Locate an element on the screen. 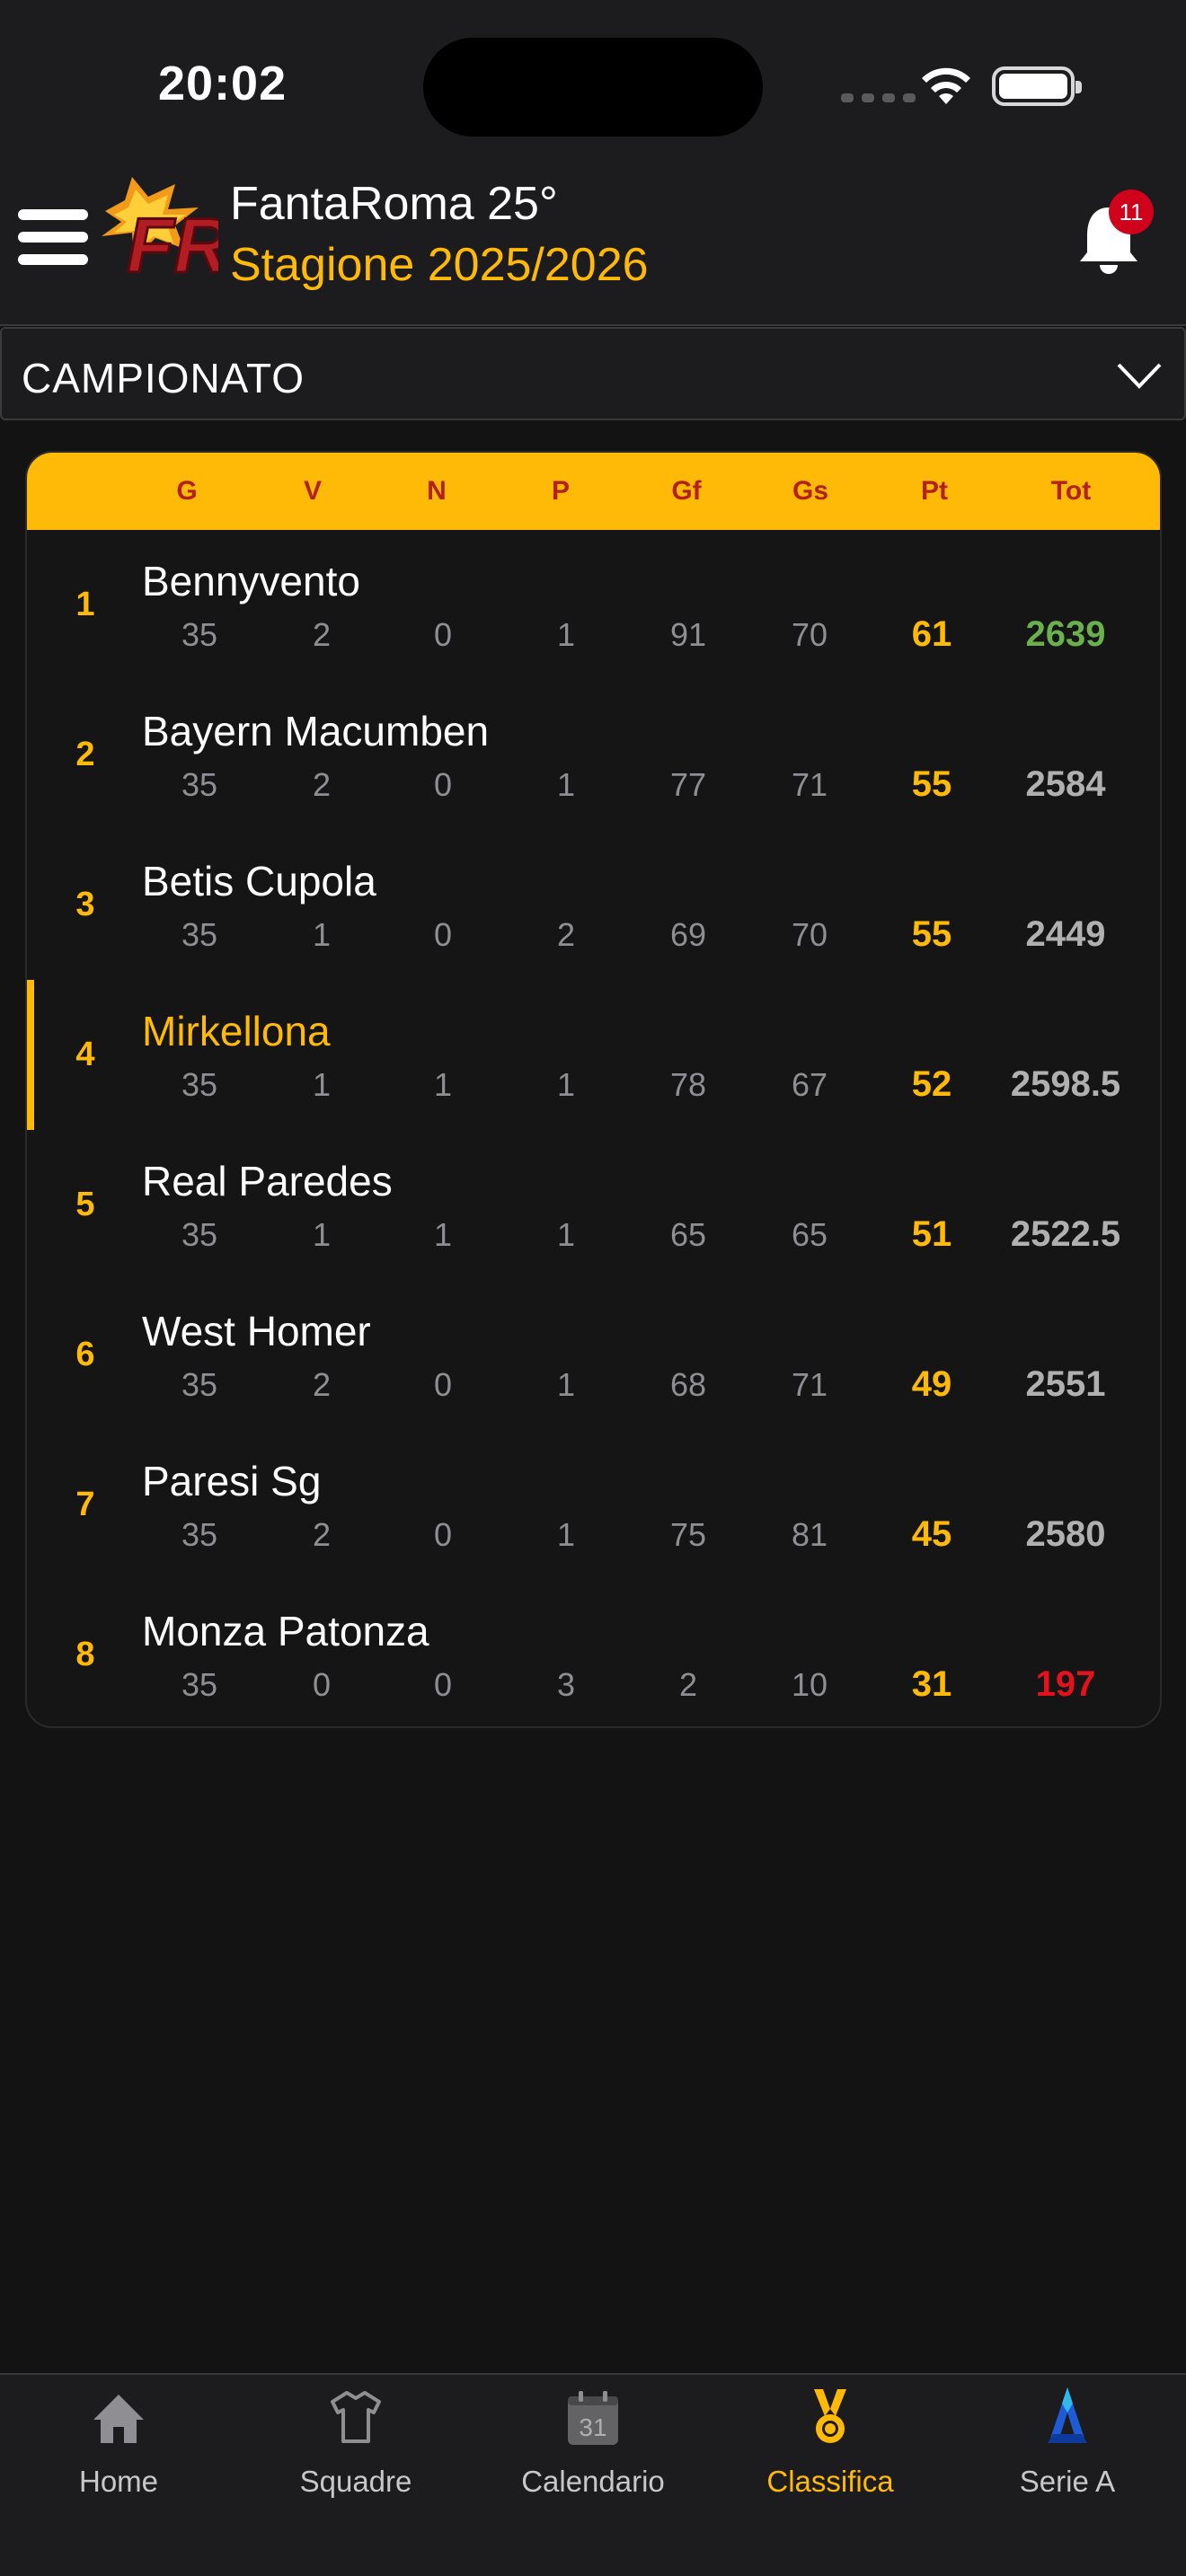 The height and width of the screenshot is (2576, 1186). table-row-highlighted: 4 Mirkellona 35 1 1 1 78 67 52 2598.5 is located at coordinates (593, 1055).